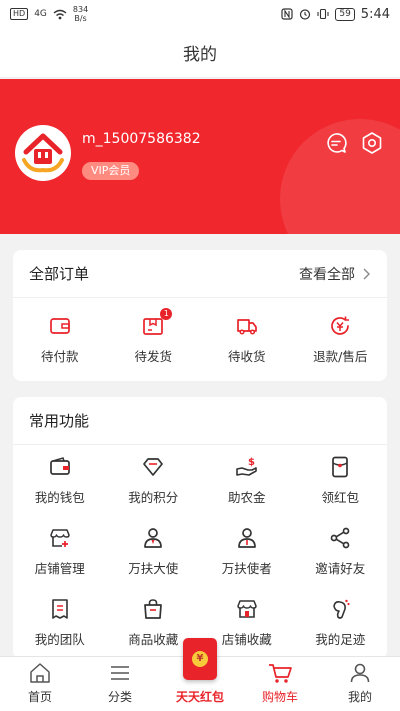  Describe the element at coordinates (247, 339) in the screenshot. I see `order-pending-receipt: 待收货` at that location.